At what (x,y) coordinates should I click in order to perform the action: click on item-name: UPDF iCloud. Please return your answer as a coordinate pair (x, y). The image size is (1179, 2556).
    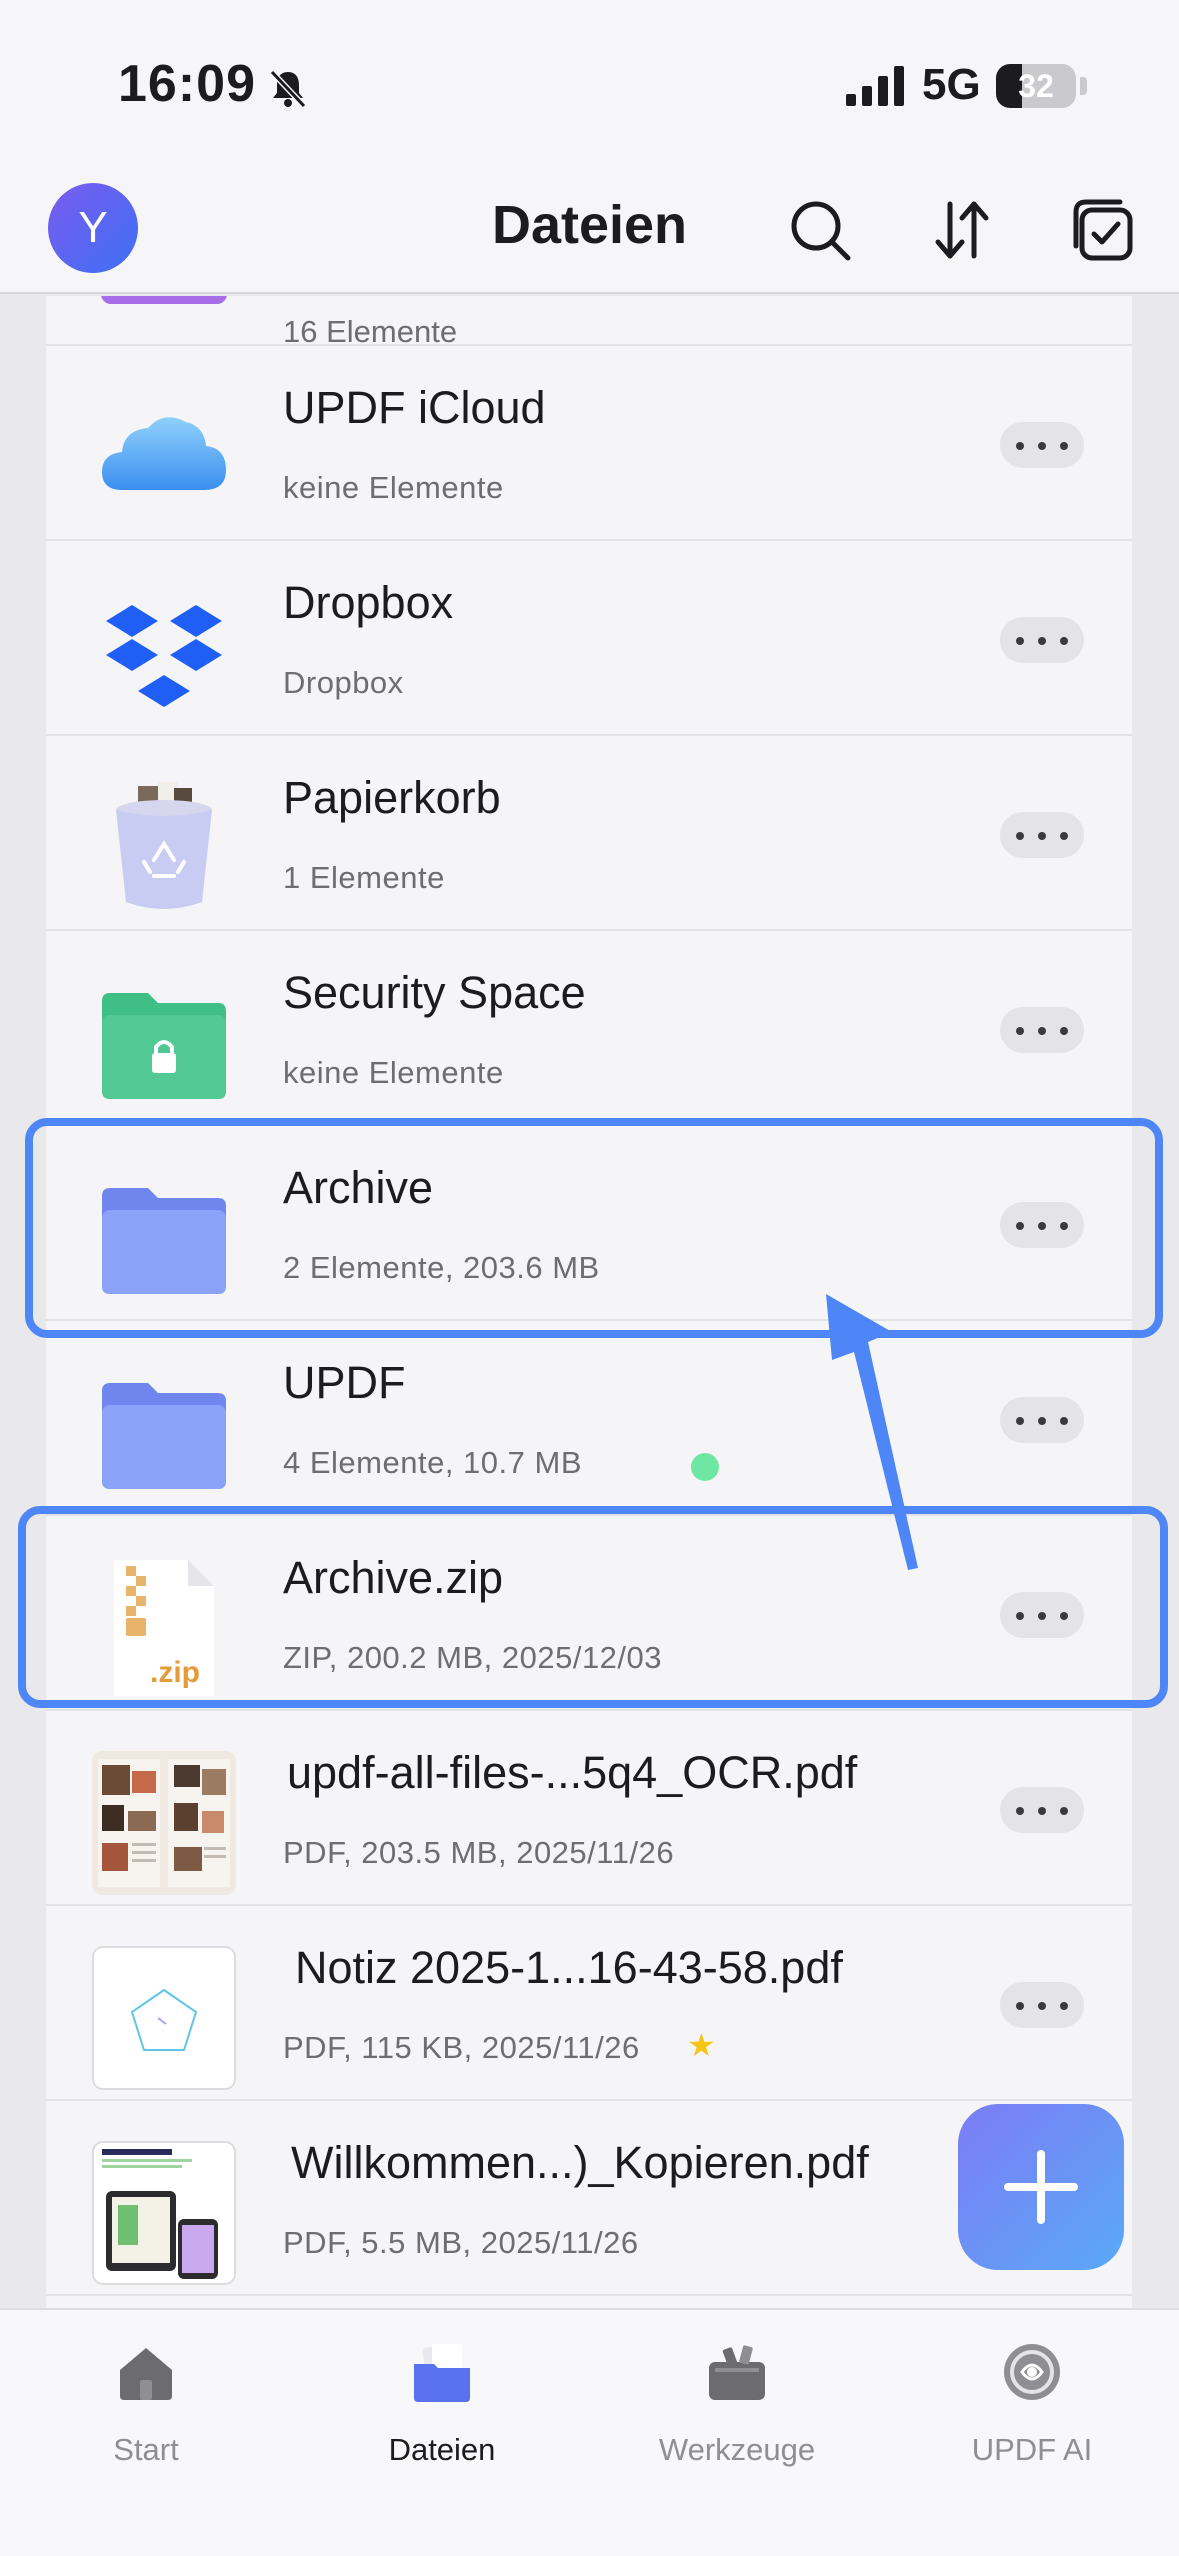
    Looking at the image, I should click on (414, 407).